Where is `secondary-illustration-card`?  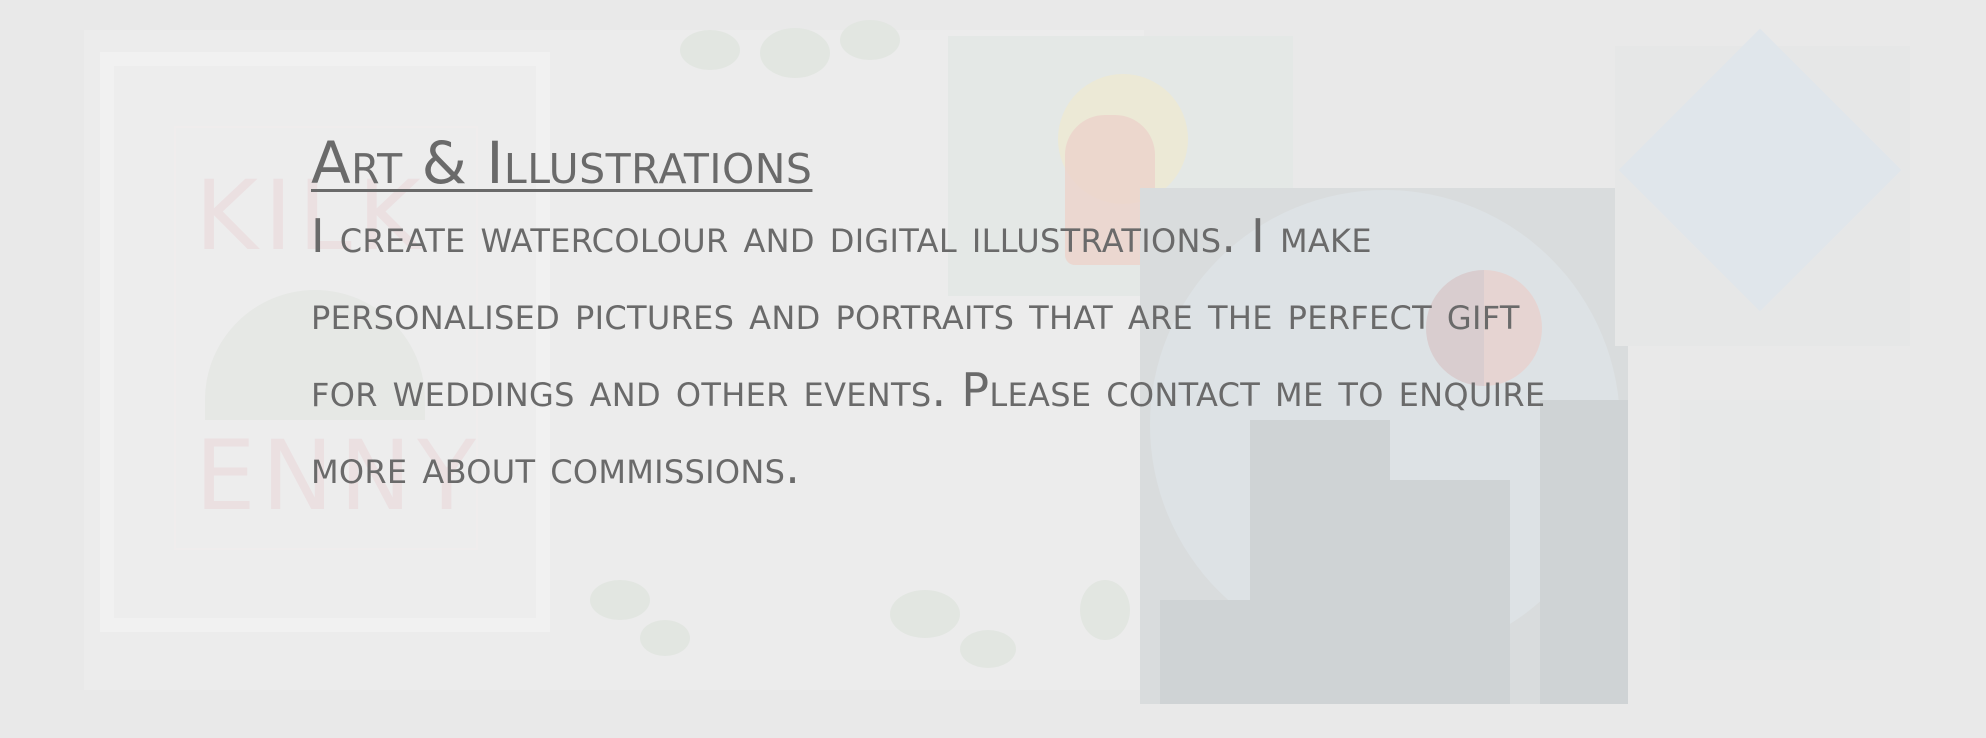
secondary-illustration-card is located at coordinates (1780, 530).